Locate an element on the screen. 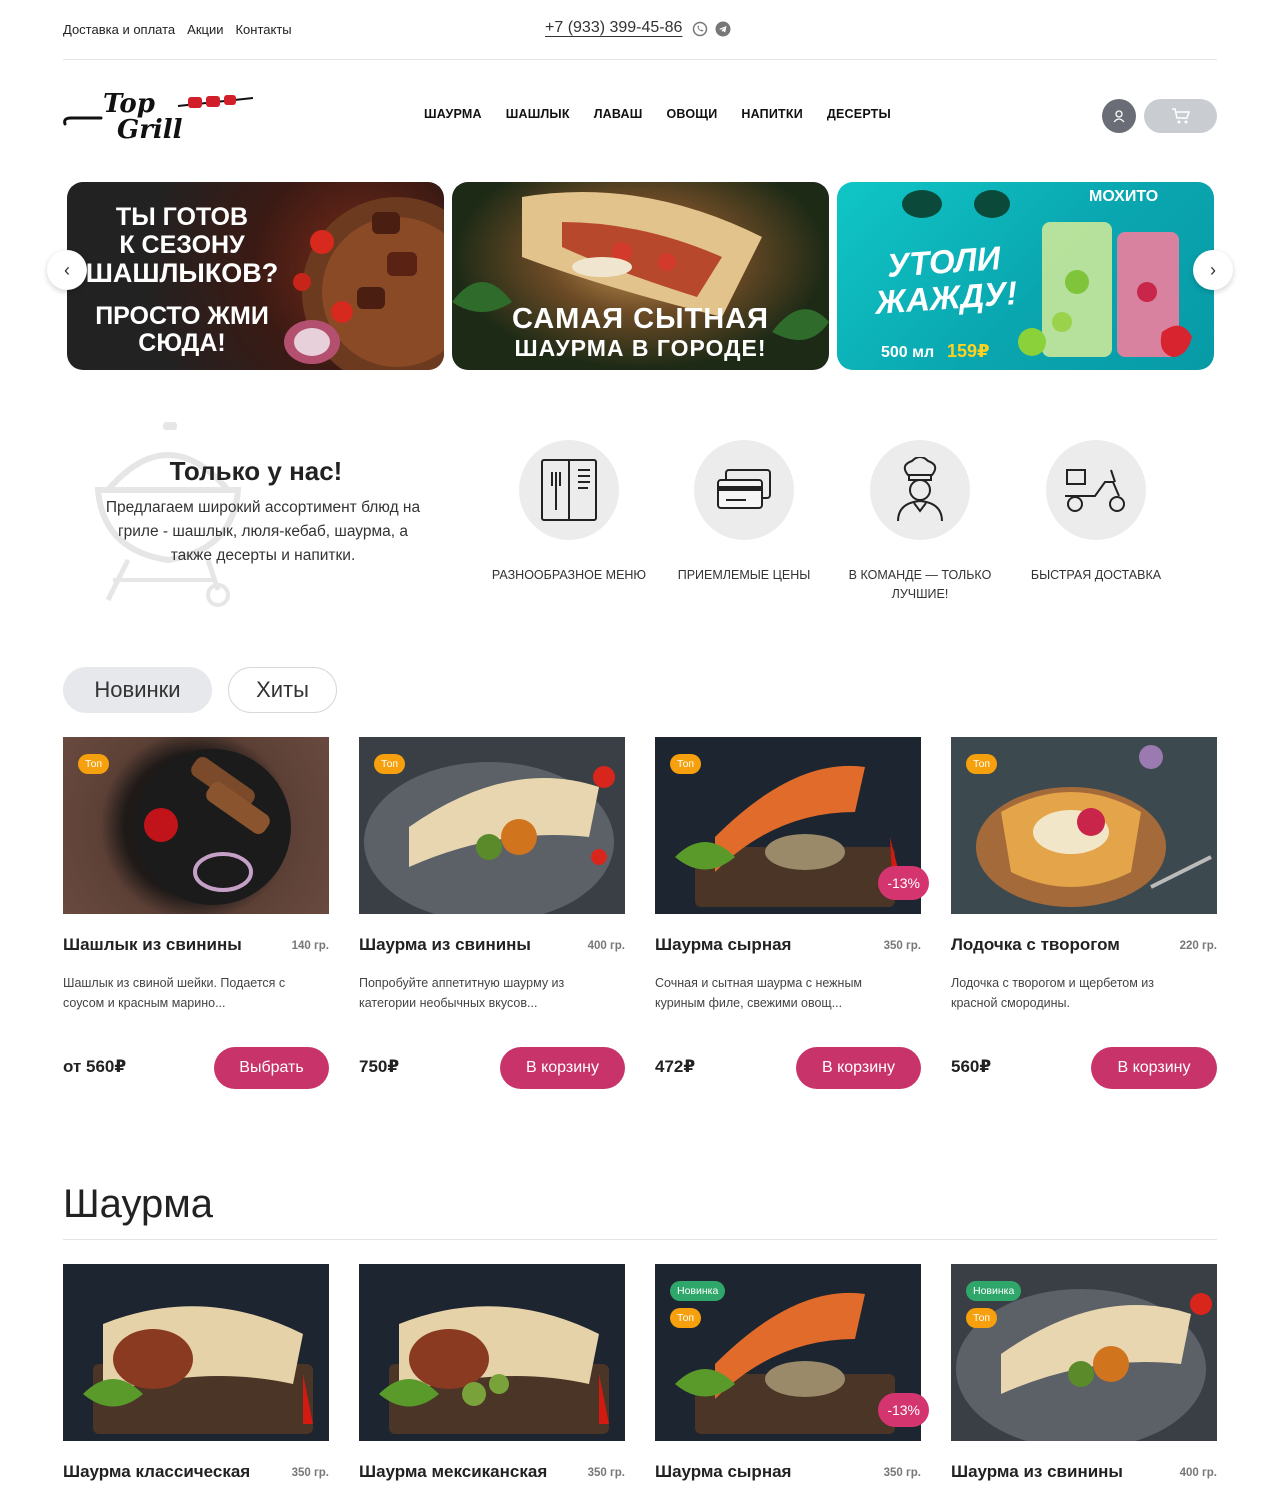 The image size is (1280, 1500). banner-mojito-volume: 500 мл is located at coordinates (908, 352).